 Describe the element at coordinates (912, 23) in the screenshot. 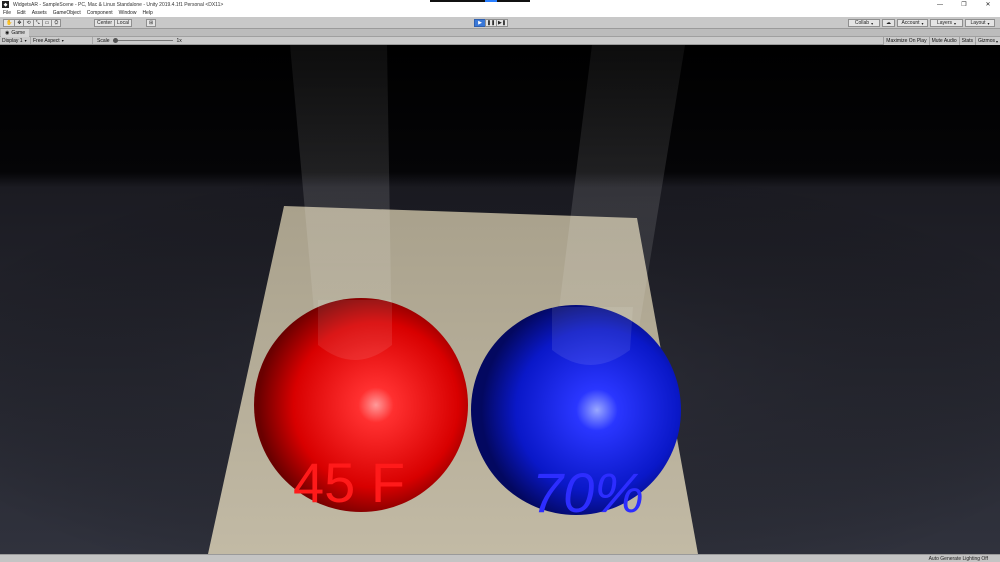

I see `account-dropdown: Account` at that location.